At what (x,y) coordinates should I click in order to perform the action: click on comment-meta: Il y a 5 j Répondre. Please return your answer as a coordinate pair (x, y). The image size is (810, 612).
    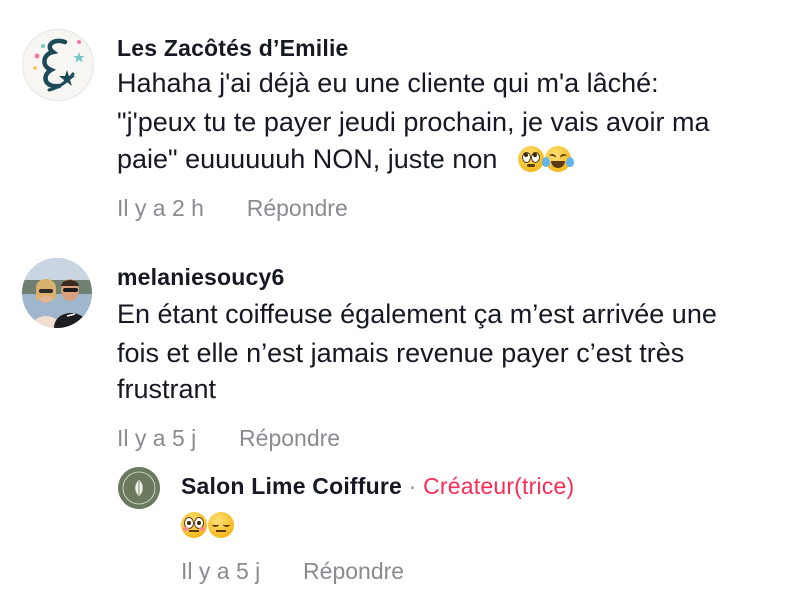
    Looking at the image, I should click on (228, 438).